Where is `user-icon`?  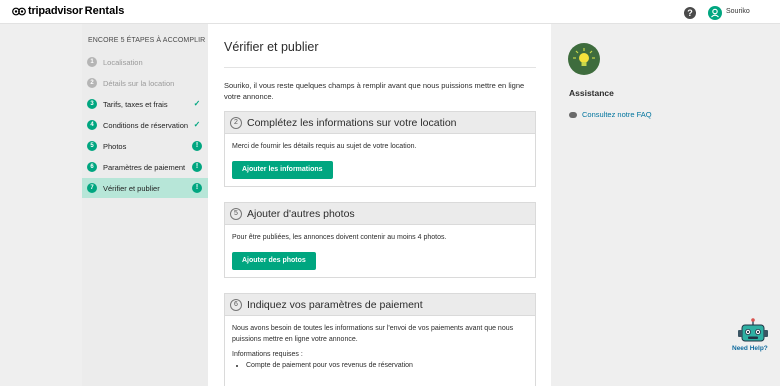
user-icon is located at coordinates (715, 13).